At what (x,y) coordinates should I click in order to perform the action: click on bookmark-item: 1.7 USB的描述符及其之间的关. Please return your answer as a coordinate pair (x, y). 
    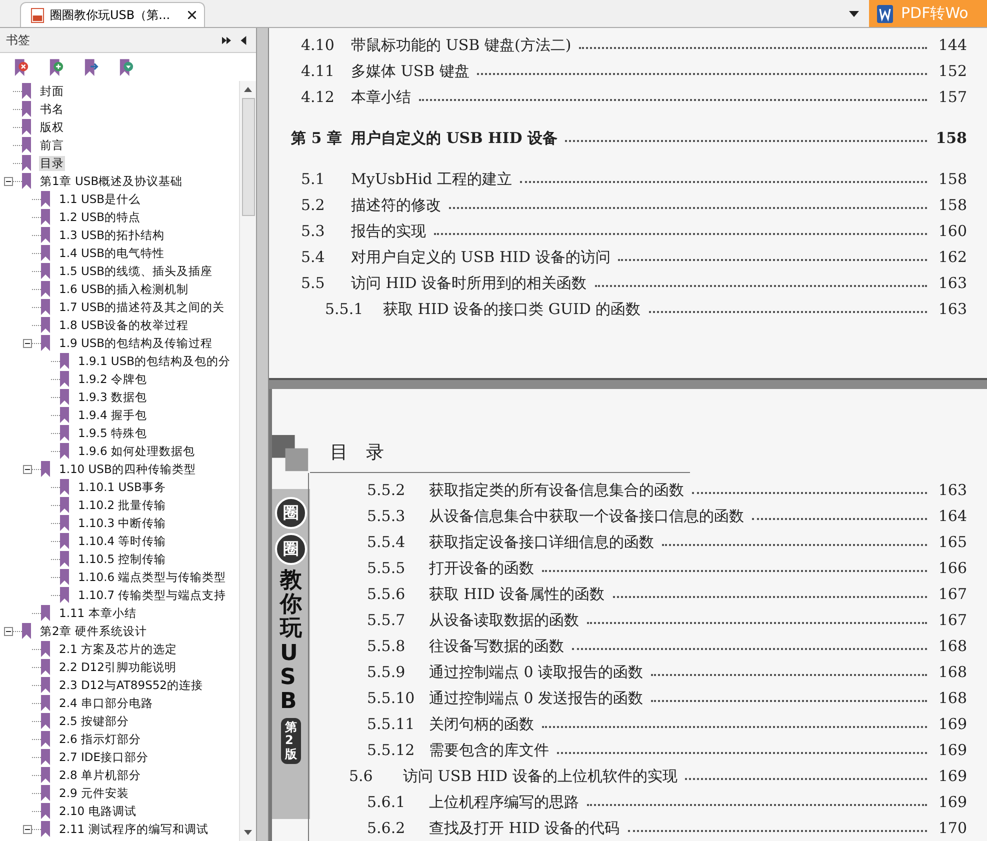
    Looking at the image, I should click on (142, 307).